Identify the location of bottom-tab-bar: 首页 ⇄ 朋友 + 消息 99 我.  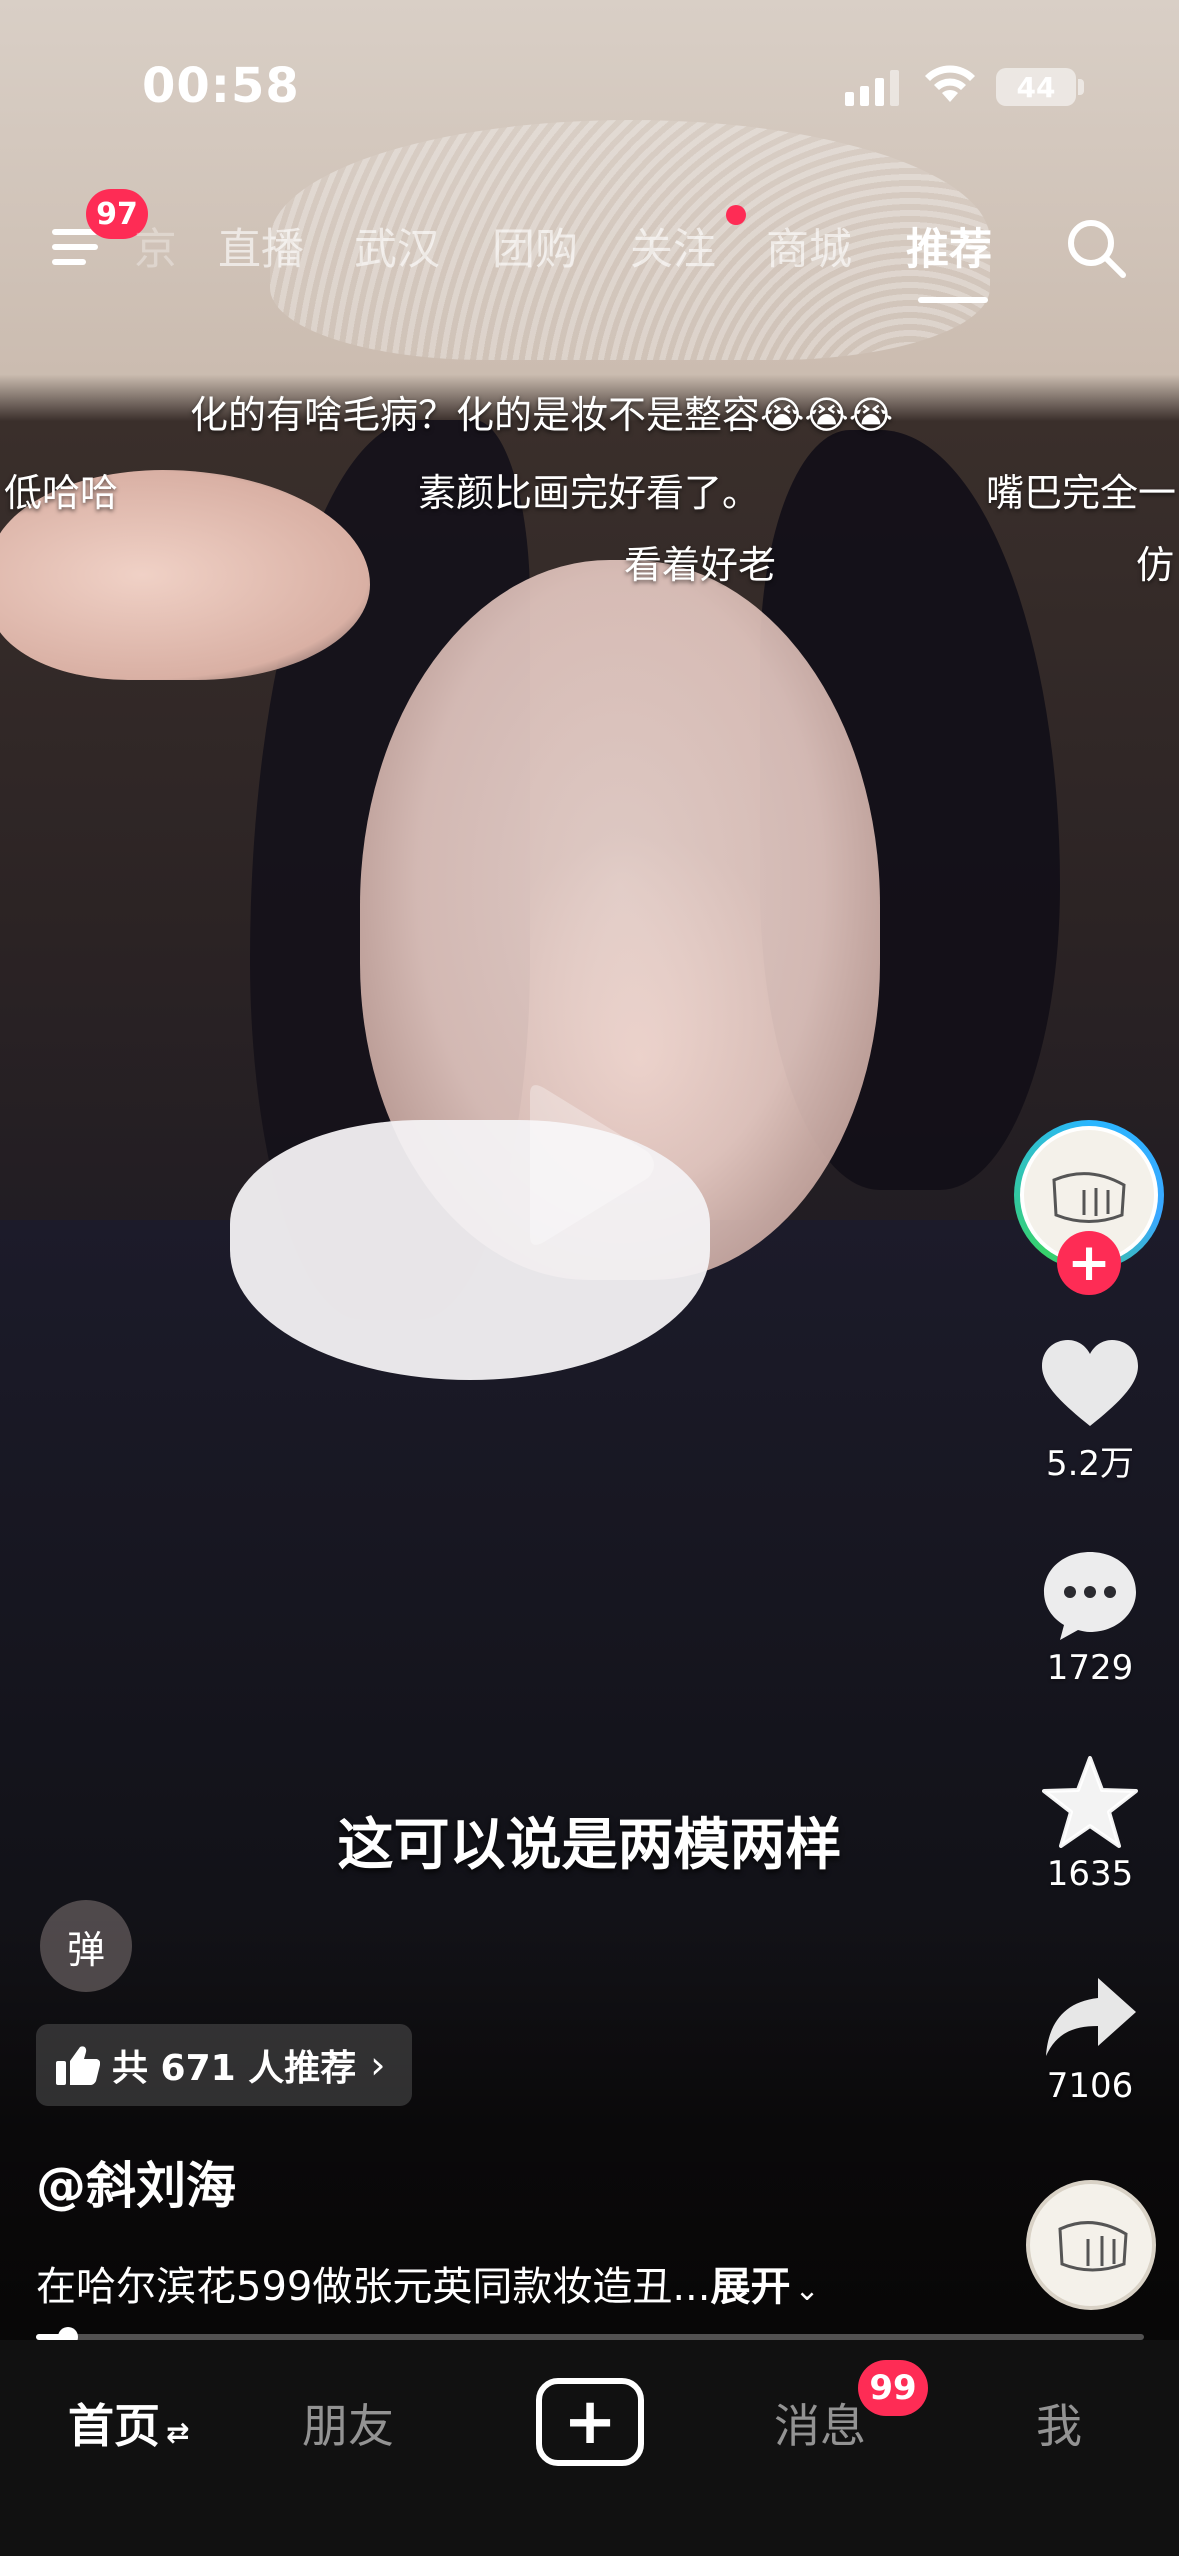
(589, 2448).